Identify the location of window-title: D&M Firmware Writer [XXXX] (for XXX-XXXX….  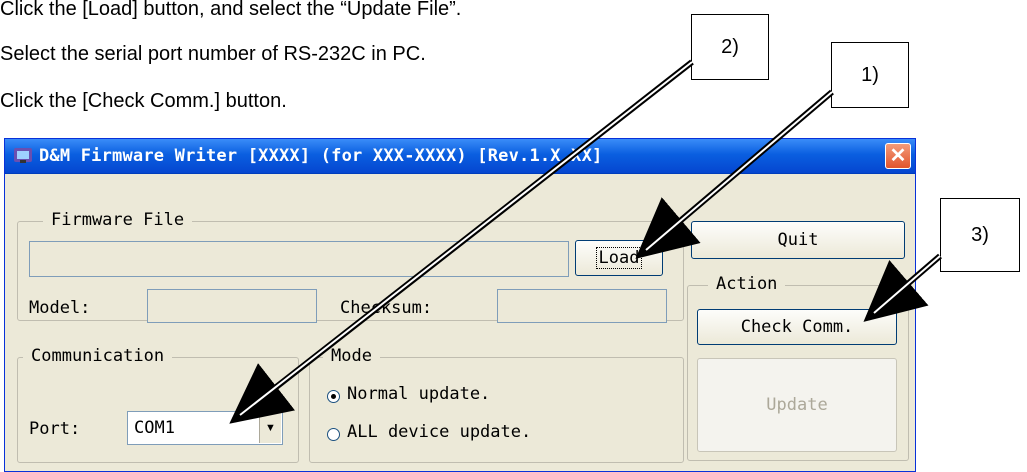
(321, 156).